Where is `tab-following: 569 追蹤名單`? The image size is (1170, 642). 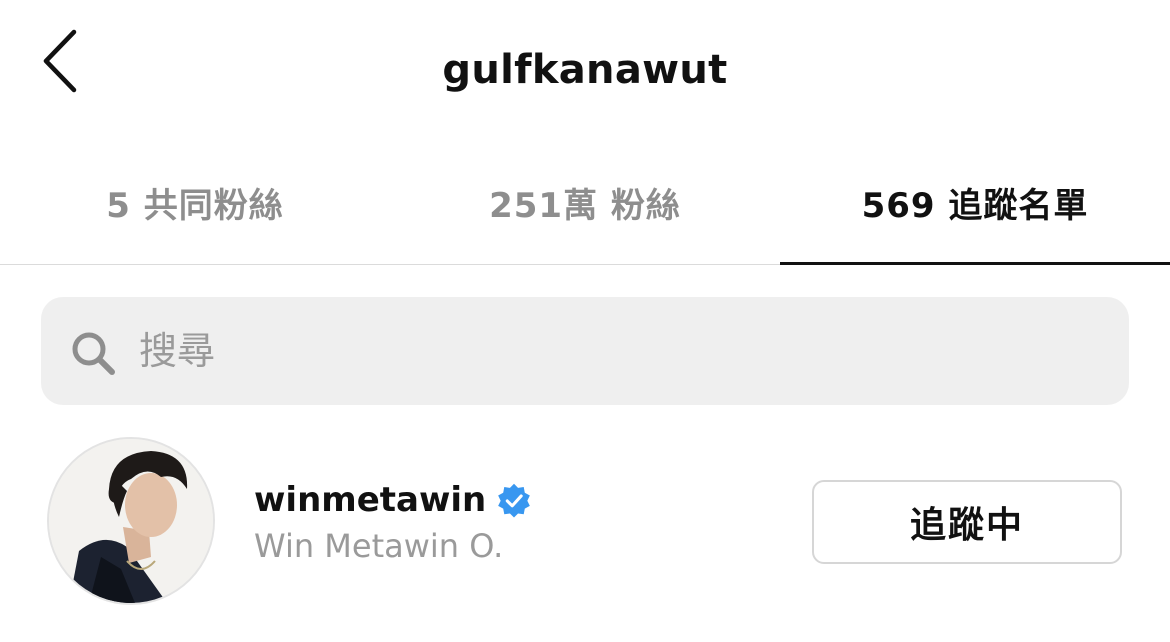
tab-following: 569 追蹤名單 is located at coordinates (975, 202).